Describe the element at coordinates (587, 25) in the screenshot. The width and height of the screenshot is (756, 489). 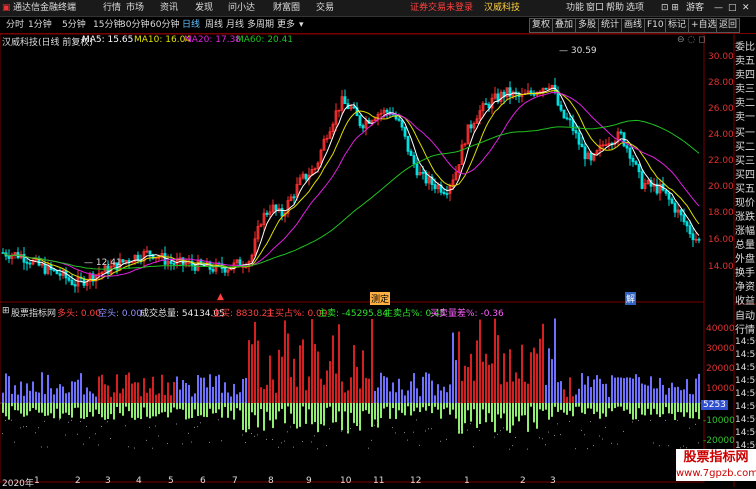
I see `duogu-button: 多股` at that location.